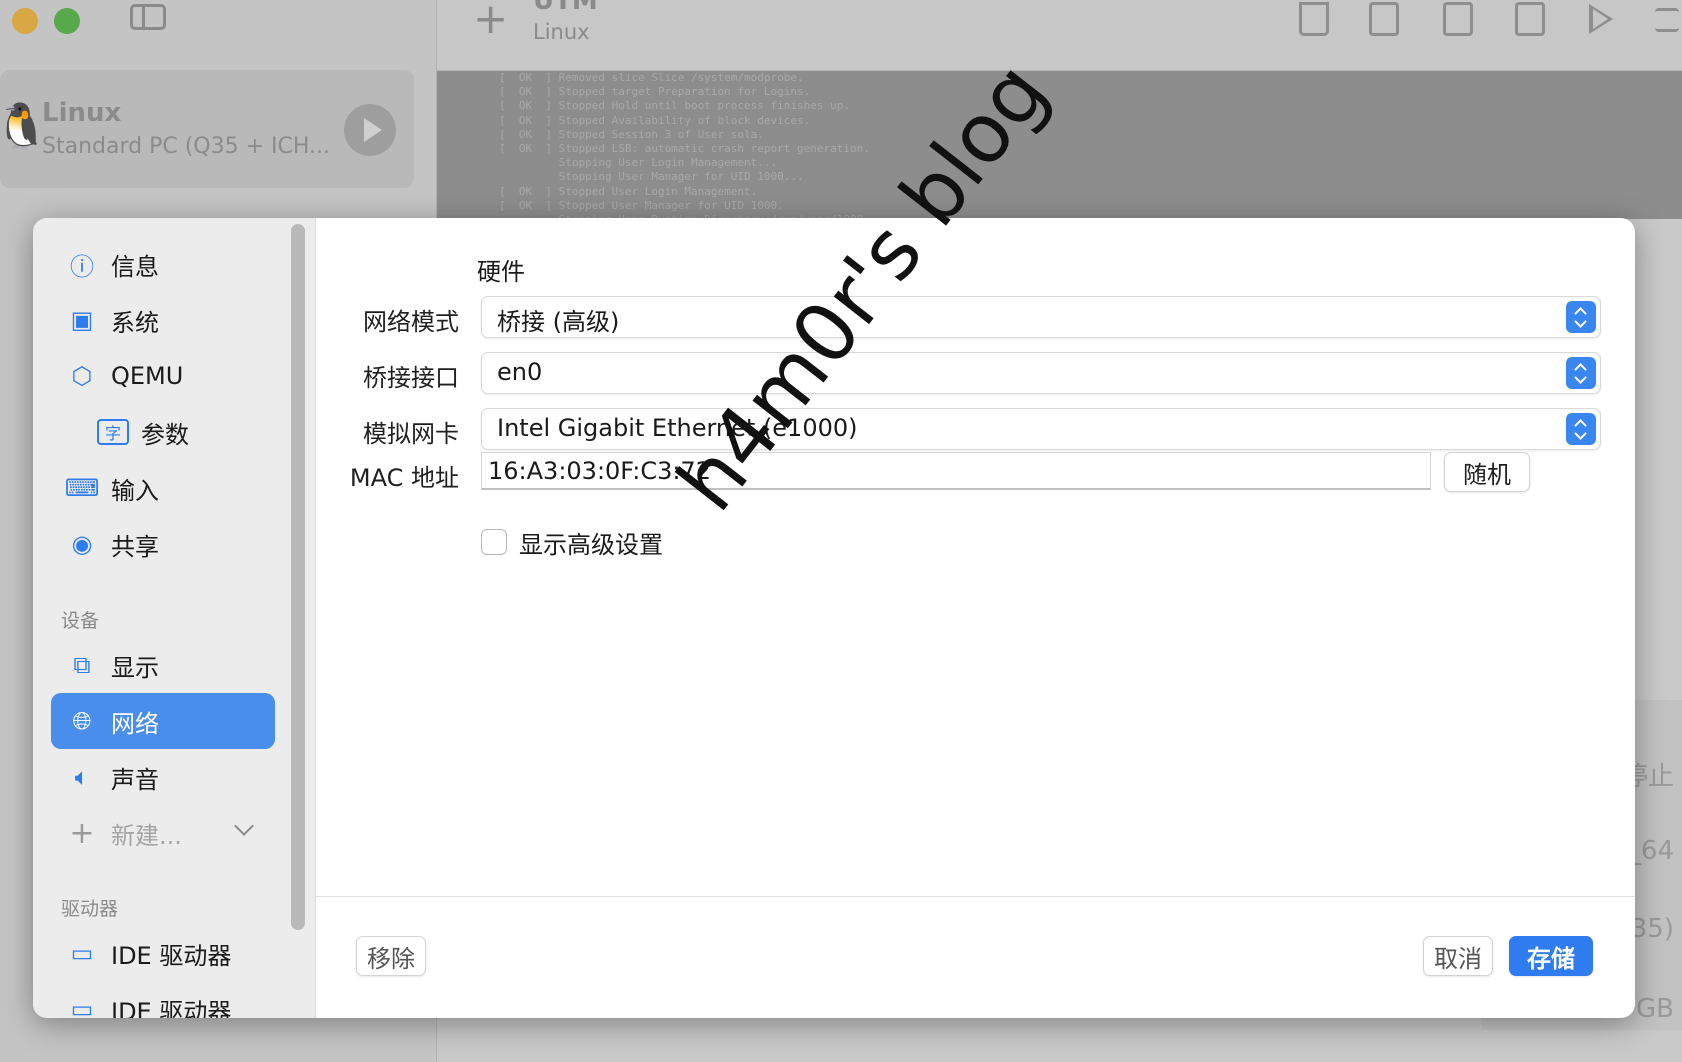 This screenshot has height=1062, width=1682. I want to click on run-icon, so click(1601, 19).